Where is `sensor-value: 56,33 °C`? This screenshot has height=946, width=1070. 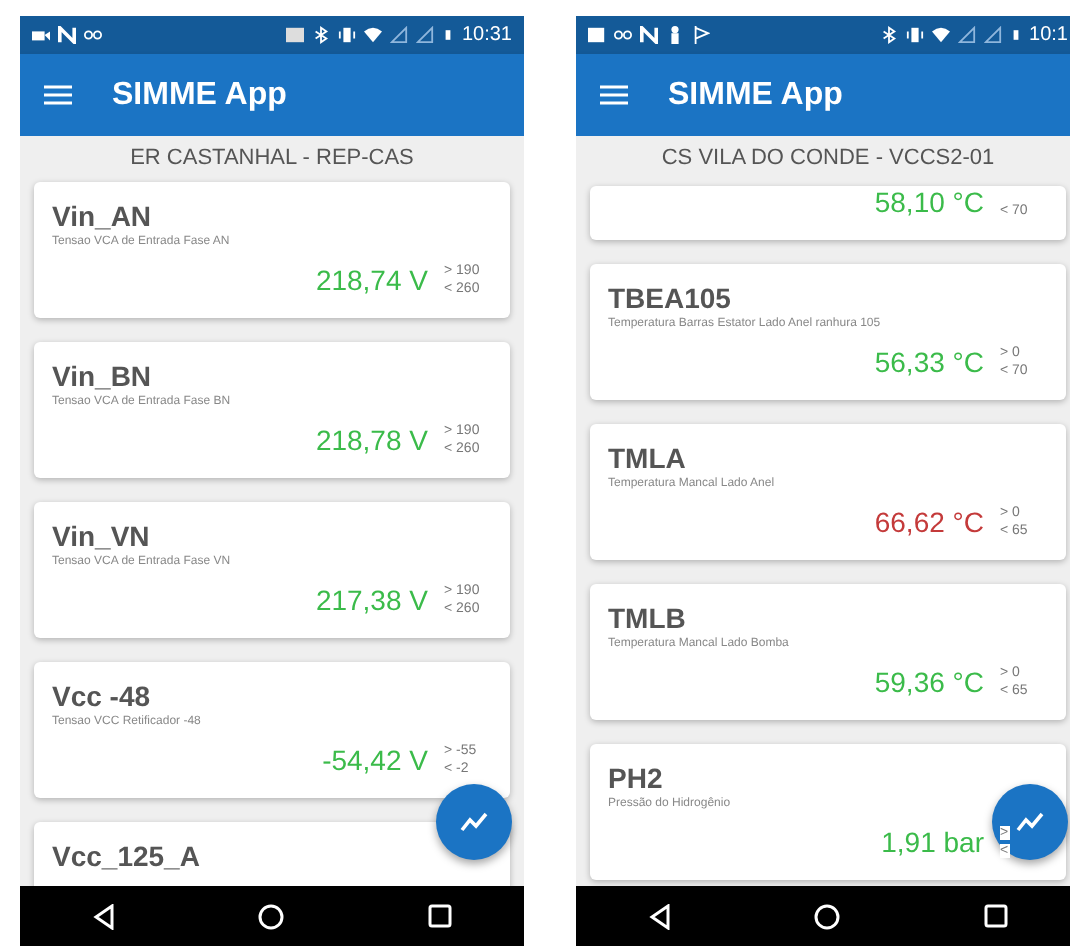
sensor-value: 56,33 °C is located at coordinates (929, 362).